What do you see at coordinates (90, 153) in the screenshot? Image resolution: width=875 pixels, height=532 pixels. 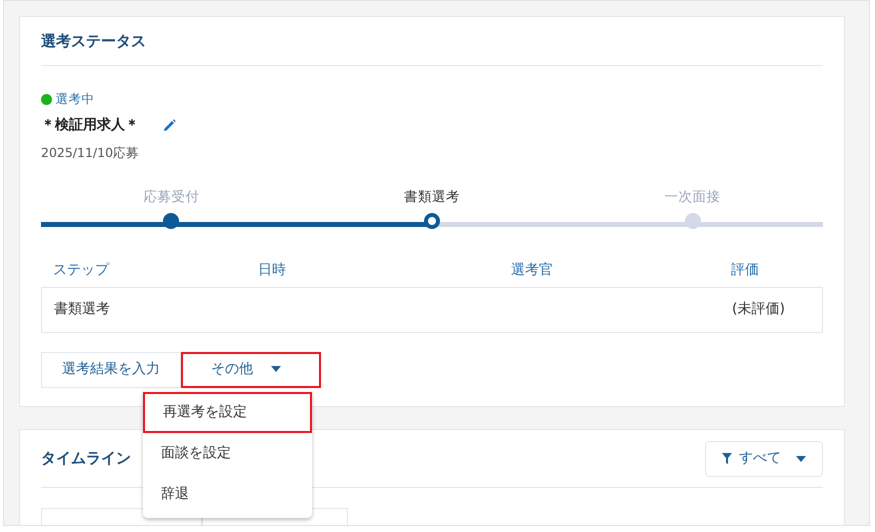 I see `applied-date: 2025/11/10応募` at bounding box center [90, 153].